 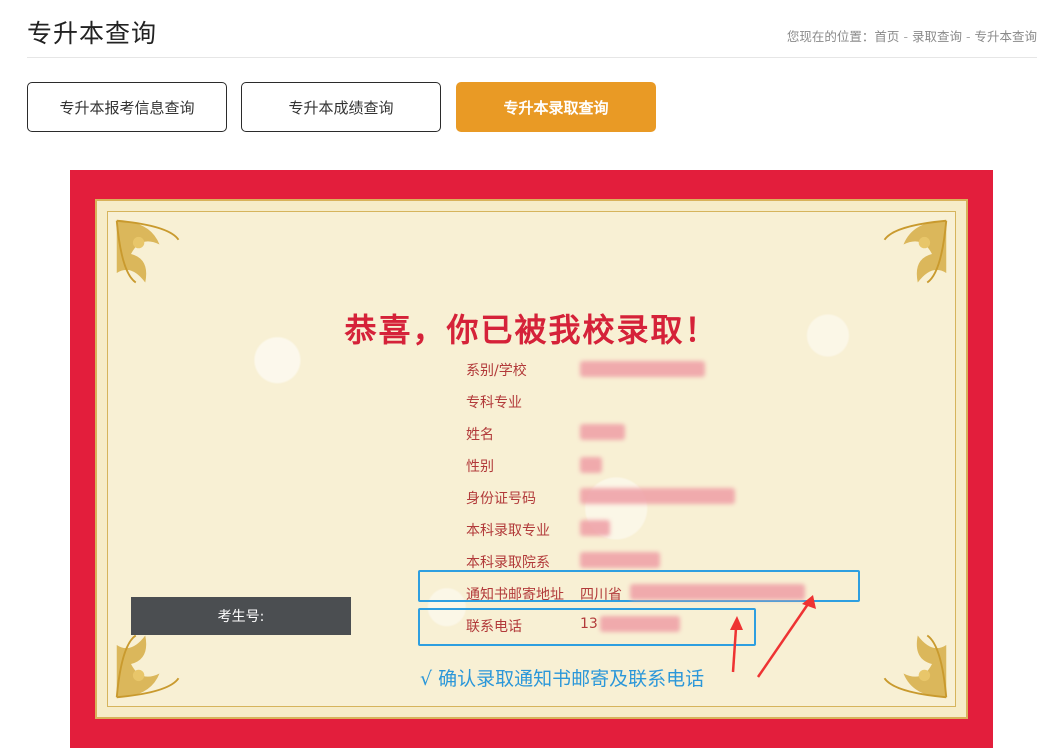 What do you see at coordinates (532, 57) in the screenshot?
I see `header-divider` at bounding box center [532, 57].